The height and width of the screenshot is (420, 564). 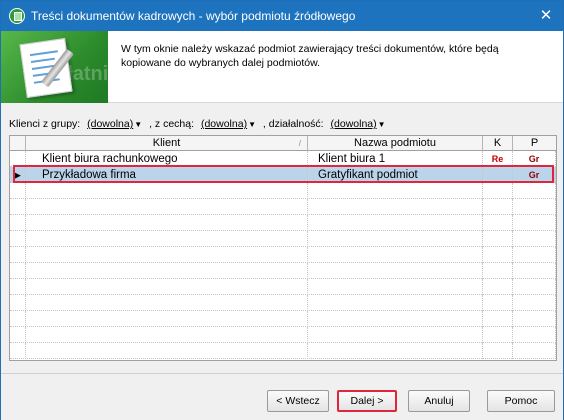 I want to click on row-k-badge: Re, so click(x=498, y=159).